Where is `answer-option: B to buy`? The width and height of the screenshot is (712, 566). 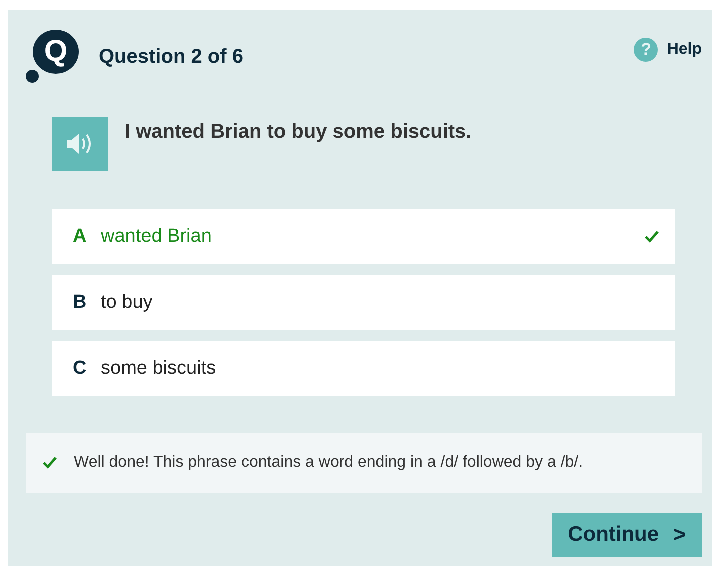 answer-option: B to buy is located at coordinates (363, 302).